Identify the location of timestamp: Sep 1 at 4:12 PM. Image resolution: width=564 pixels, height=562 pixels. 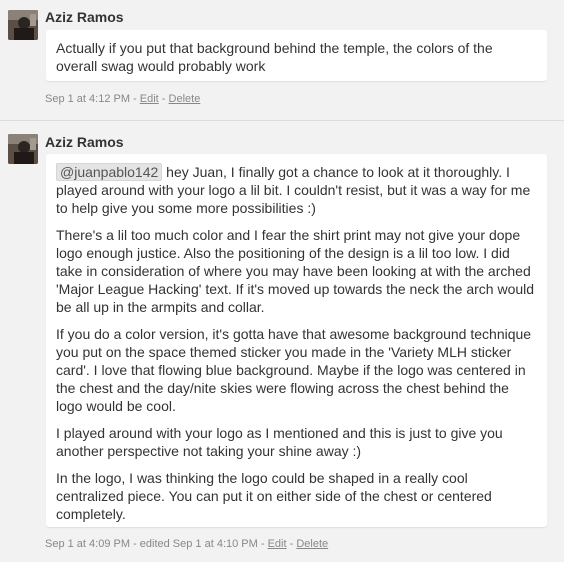
(87, 99).